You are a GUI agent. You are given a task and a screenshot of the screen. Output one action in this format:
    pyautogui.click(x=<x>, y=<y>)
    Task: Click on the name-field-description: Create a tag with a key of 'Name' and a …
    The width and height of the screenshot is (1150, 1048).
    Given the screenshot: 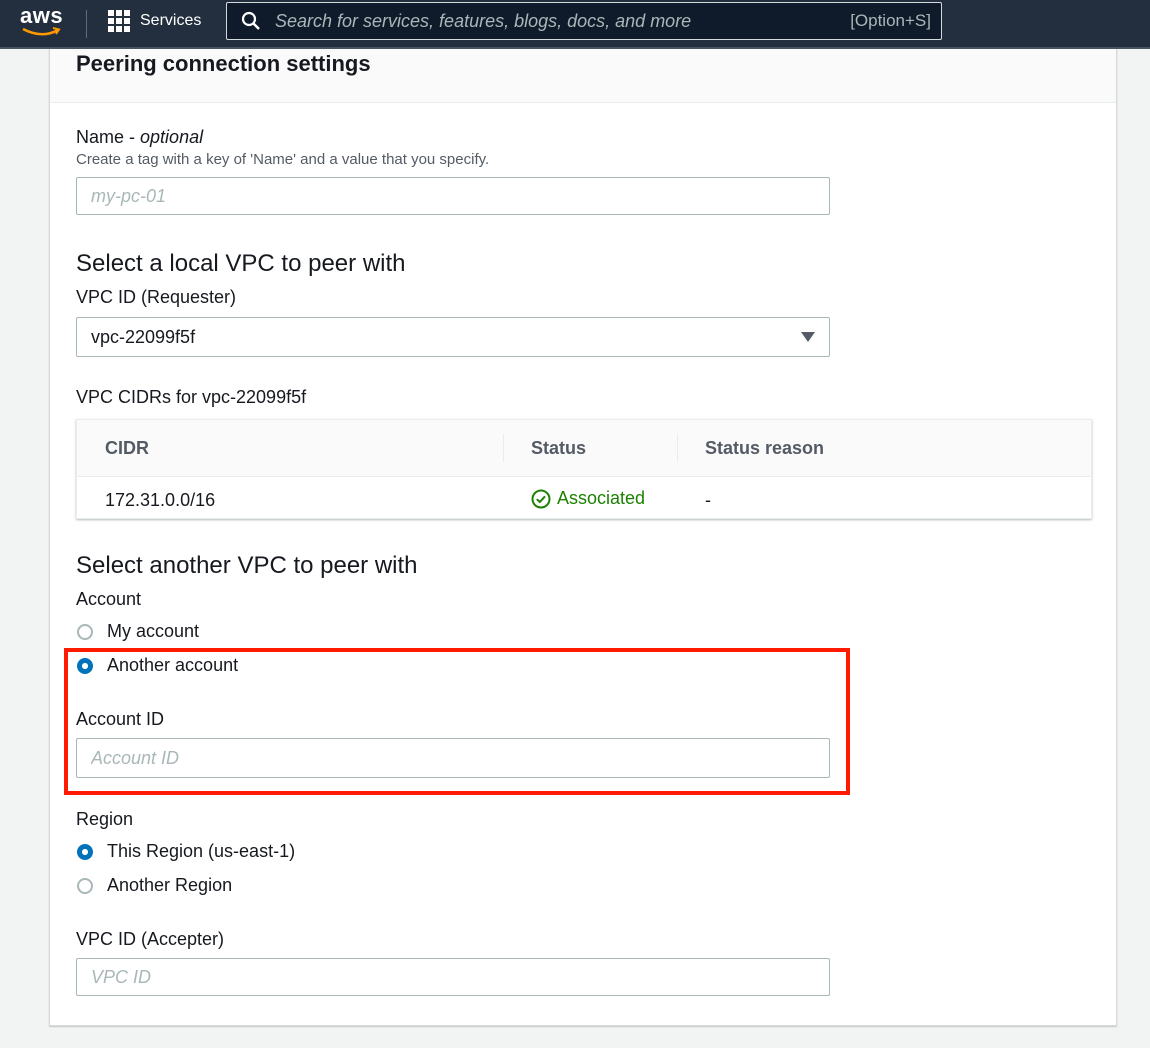 What is the action you would take?
    pyautogui.click(x=282, y=159)
    